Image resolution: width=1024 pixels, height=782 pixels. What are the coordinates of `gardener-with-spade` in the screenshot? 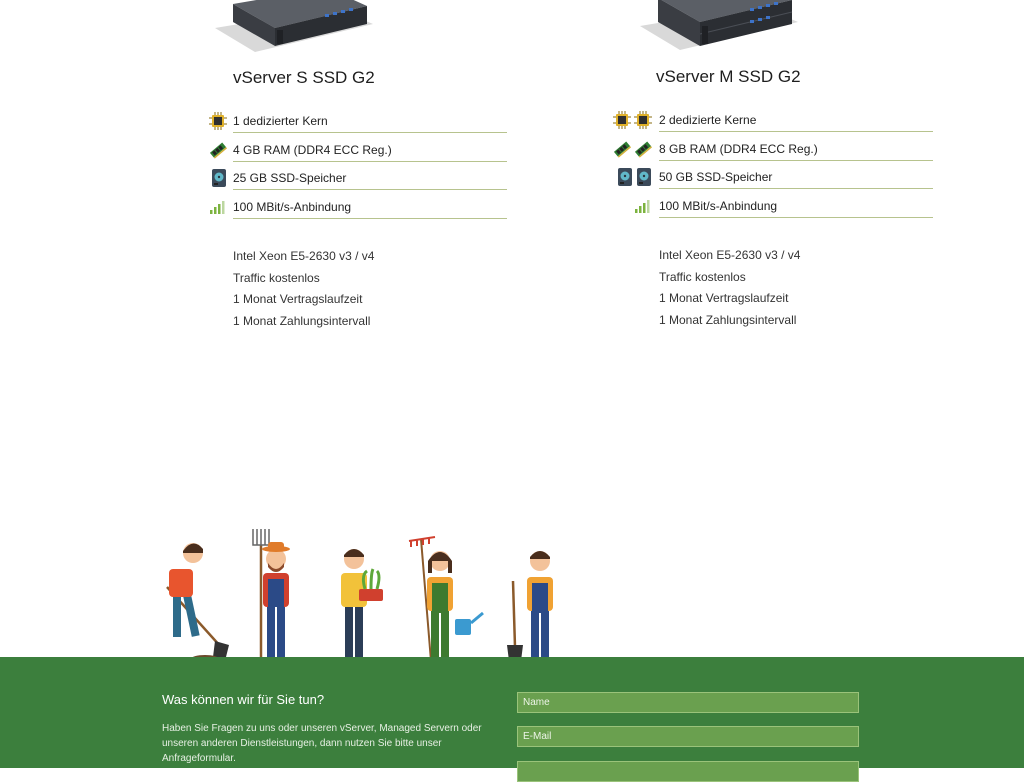 It's located at (530, 606).